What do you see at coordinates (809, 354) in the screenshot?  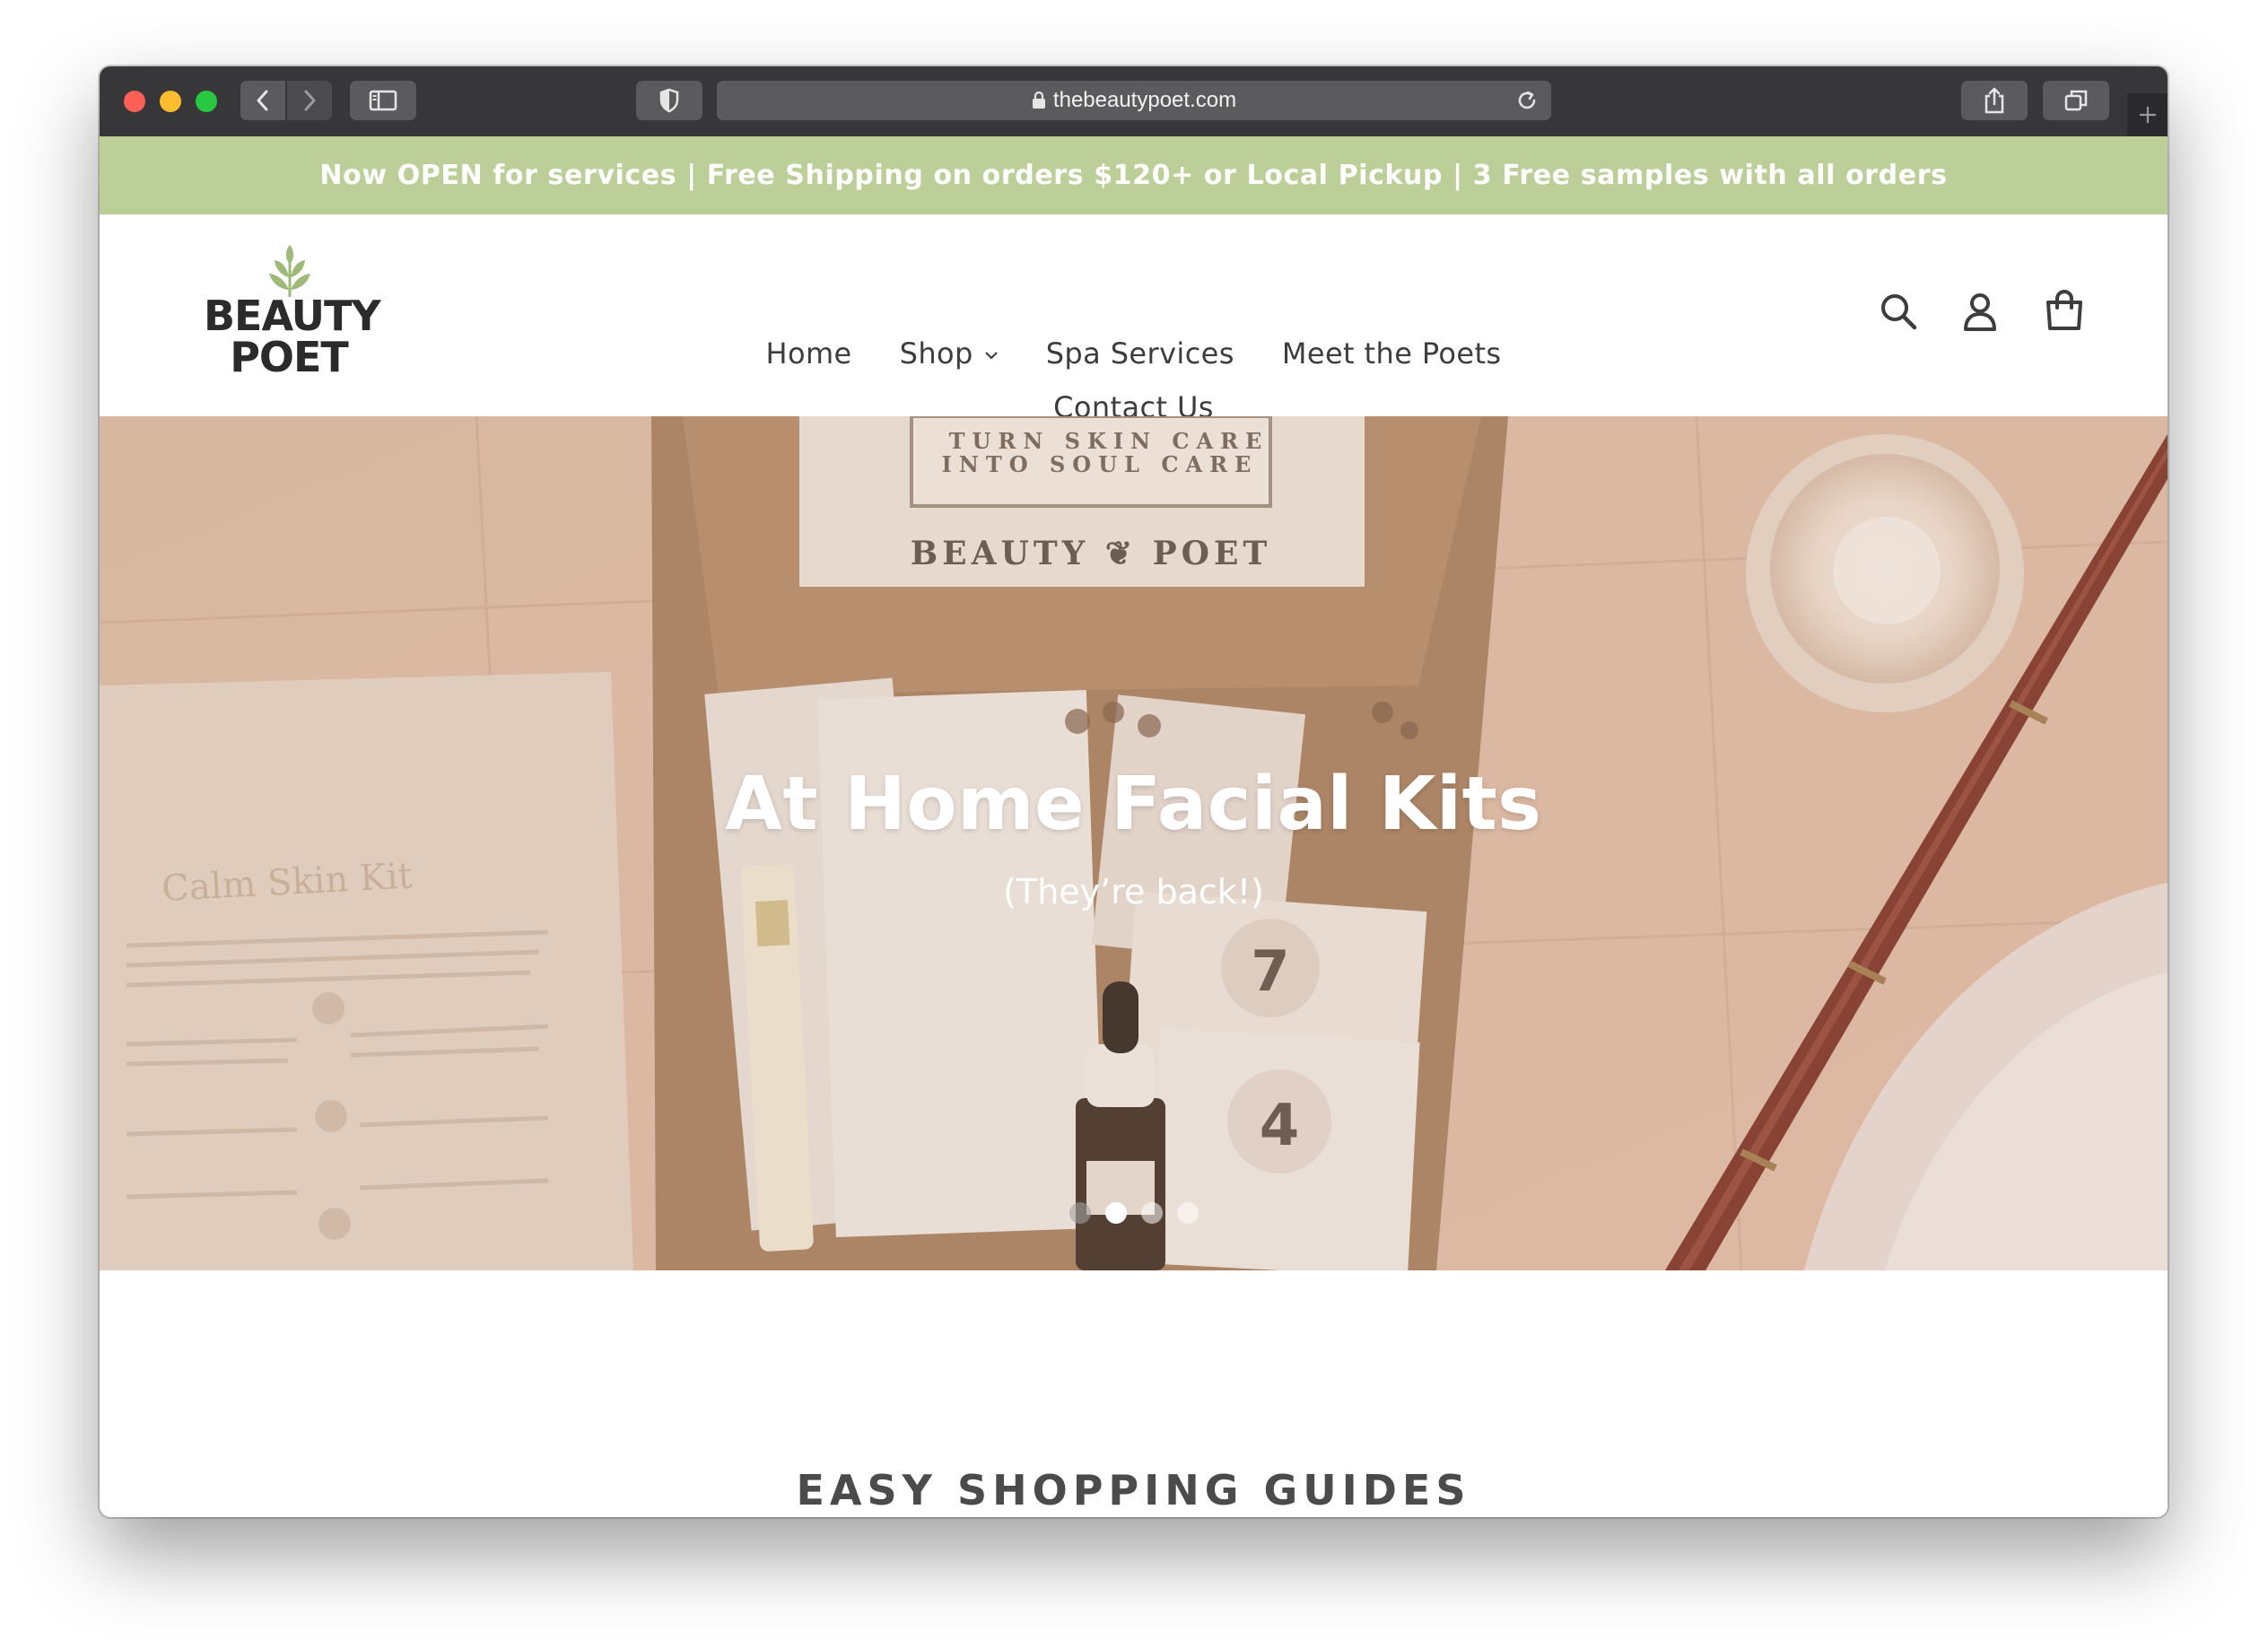 I see `nav-home: Home` at bounding box center [809, 354].